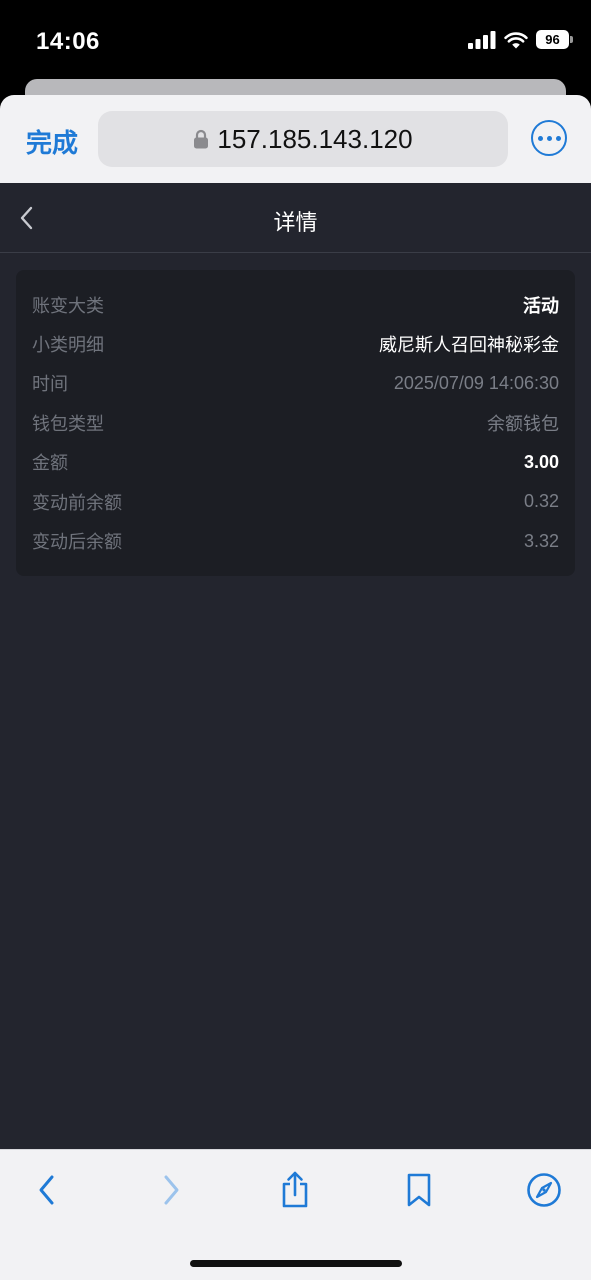 The height and width of the screenshot is (1280, 591). What do you see at coordinates (50, 463) in the screenshot?
I see `detail-label: 金额` at bounding box center [50, 463].